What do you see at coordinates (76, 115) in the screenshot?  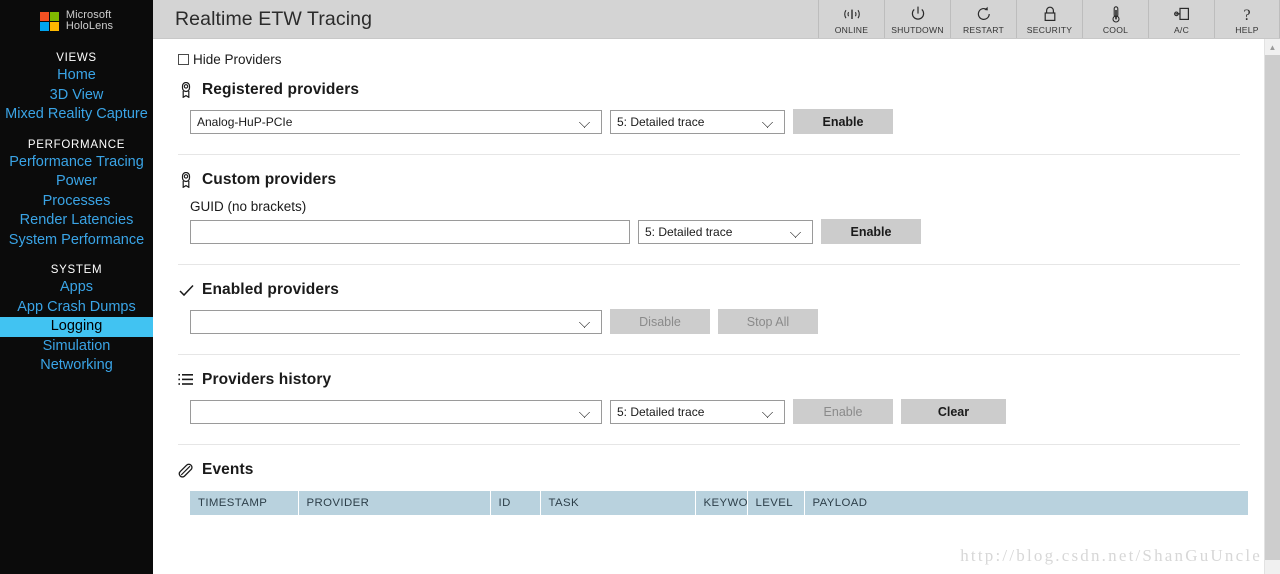 I see `sidebar-item-mixed-reality-capture: Mixed Reality Capture` at bounding box center [76, 115].